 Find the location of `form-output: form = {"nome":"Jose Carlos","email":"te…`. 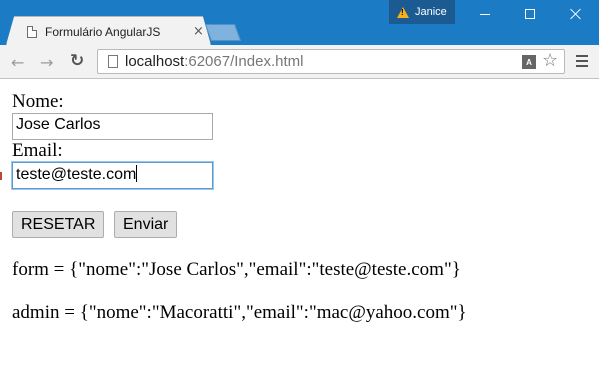

form-output: form = {"nome":"Jose Carlos","email":"te… is located at coordinates (236, 269).